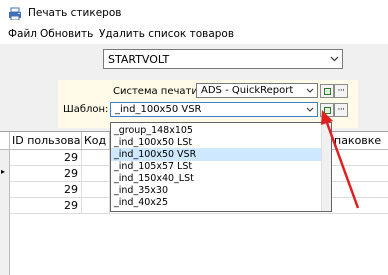 The image size is (388, 275). What do you see at coordinates (75, 13) in the screenshot?
I see `window-title: Печать стикеров` at bounding box center [75, 13].